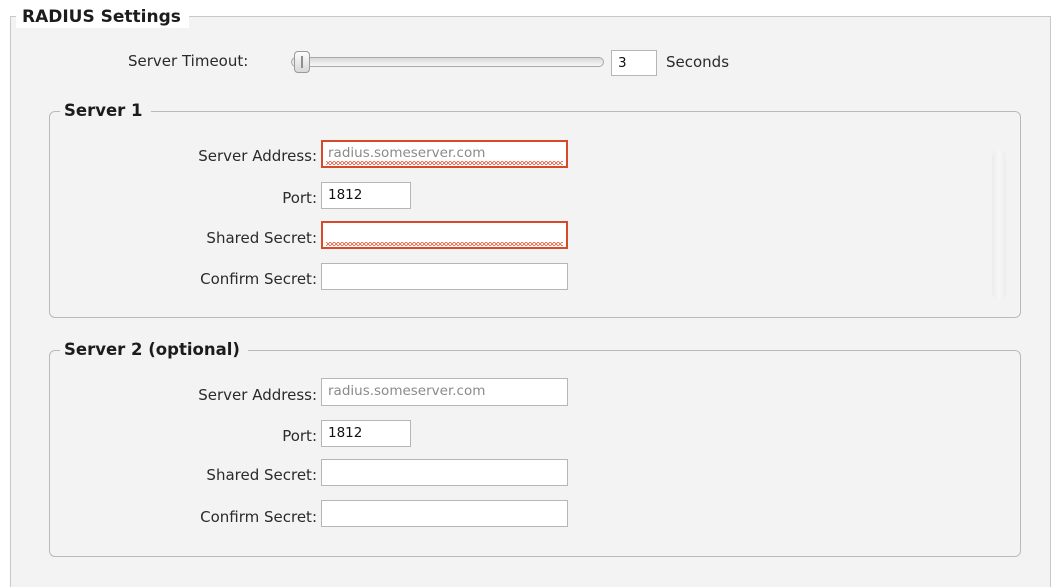  I want to click on server-timeout-input: 3, so click(634, 63).